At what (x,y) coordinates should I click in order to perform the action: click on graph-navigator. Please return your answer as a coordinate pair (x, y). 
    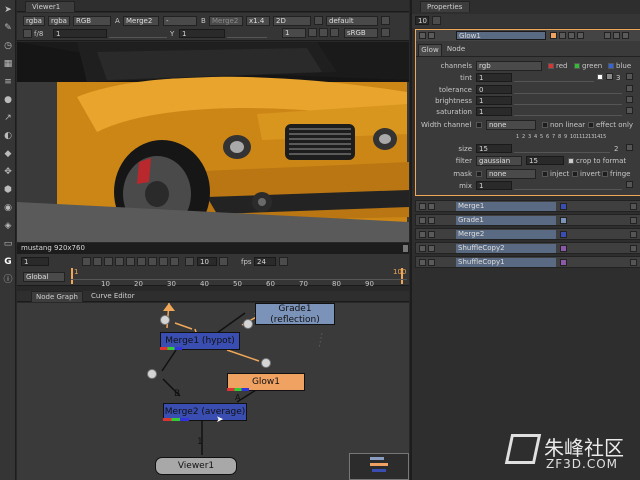
    Looking at the image, I should click on (379, 466).